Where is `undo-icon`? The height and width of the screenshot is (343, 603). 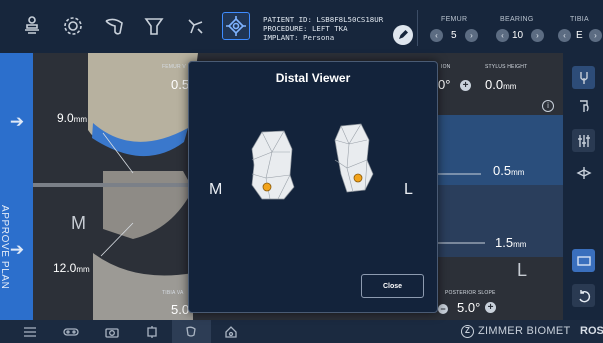 undo-icon is located at coordinates (584, 295).